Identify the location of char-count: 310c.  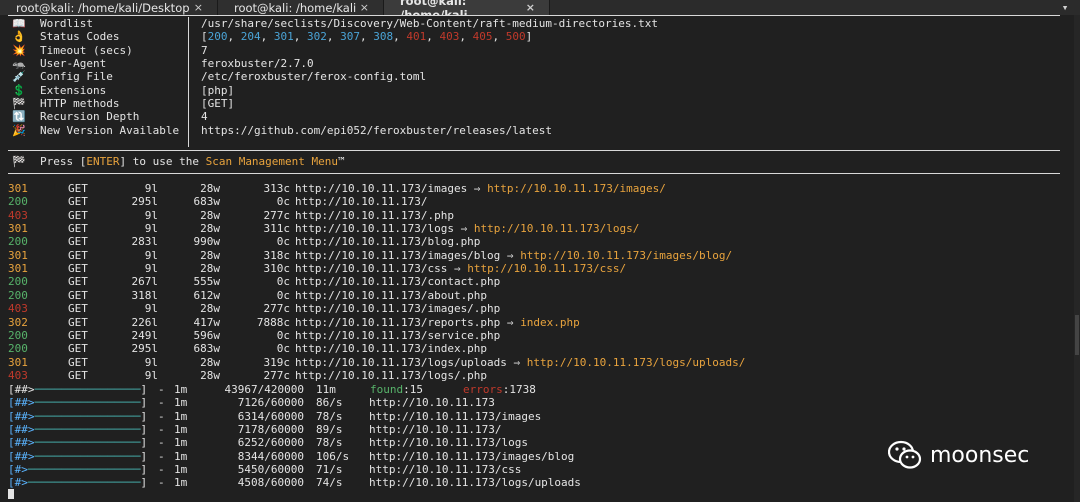
(277, 269).